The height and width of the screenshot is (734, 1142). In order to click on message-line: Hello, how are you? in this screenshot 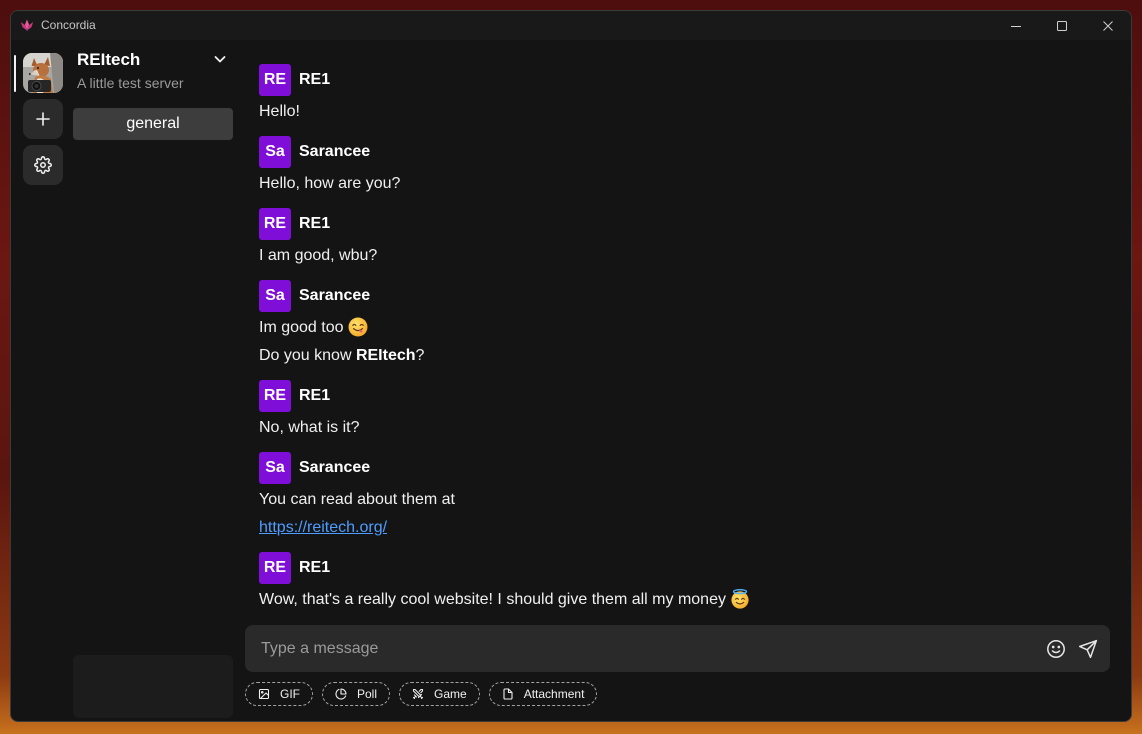, I will do `click(684, 184)`.